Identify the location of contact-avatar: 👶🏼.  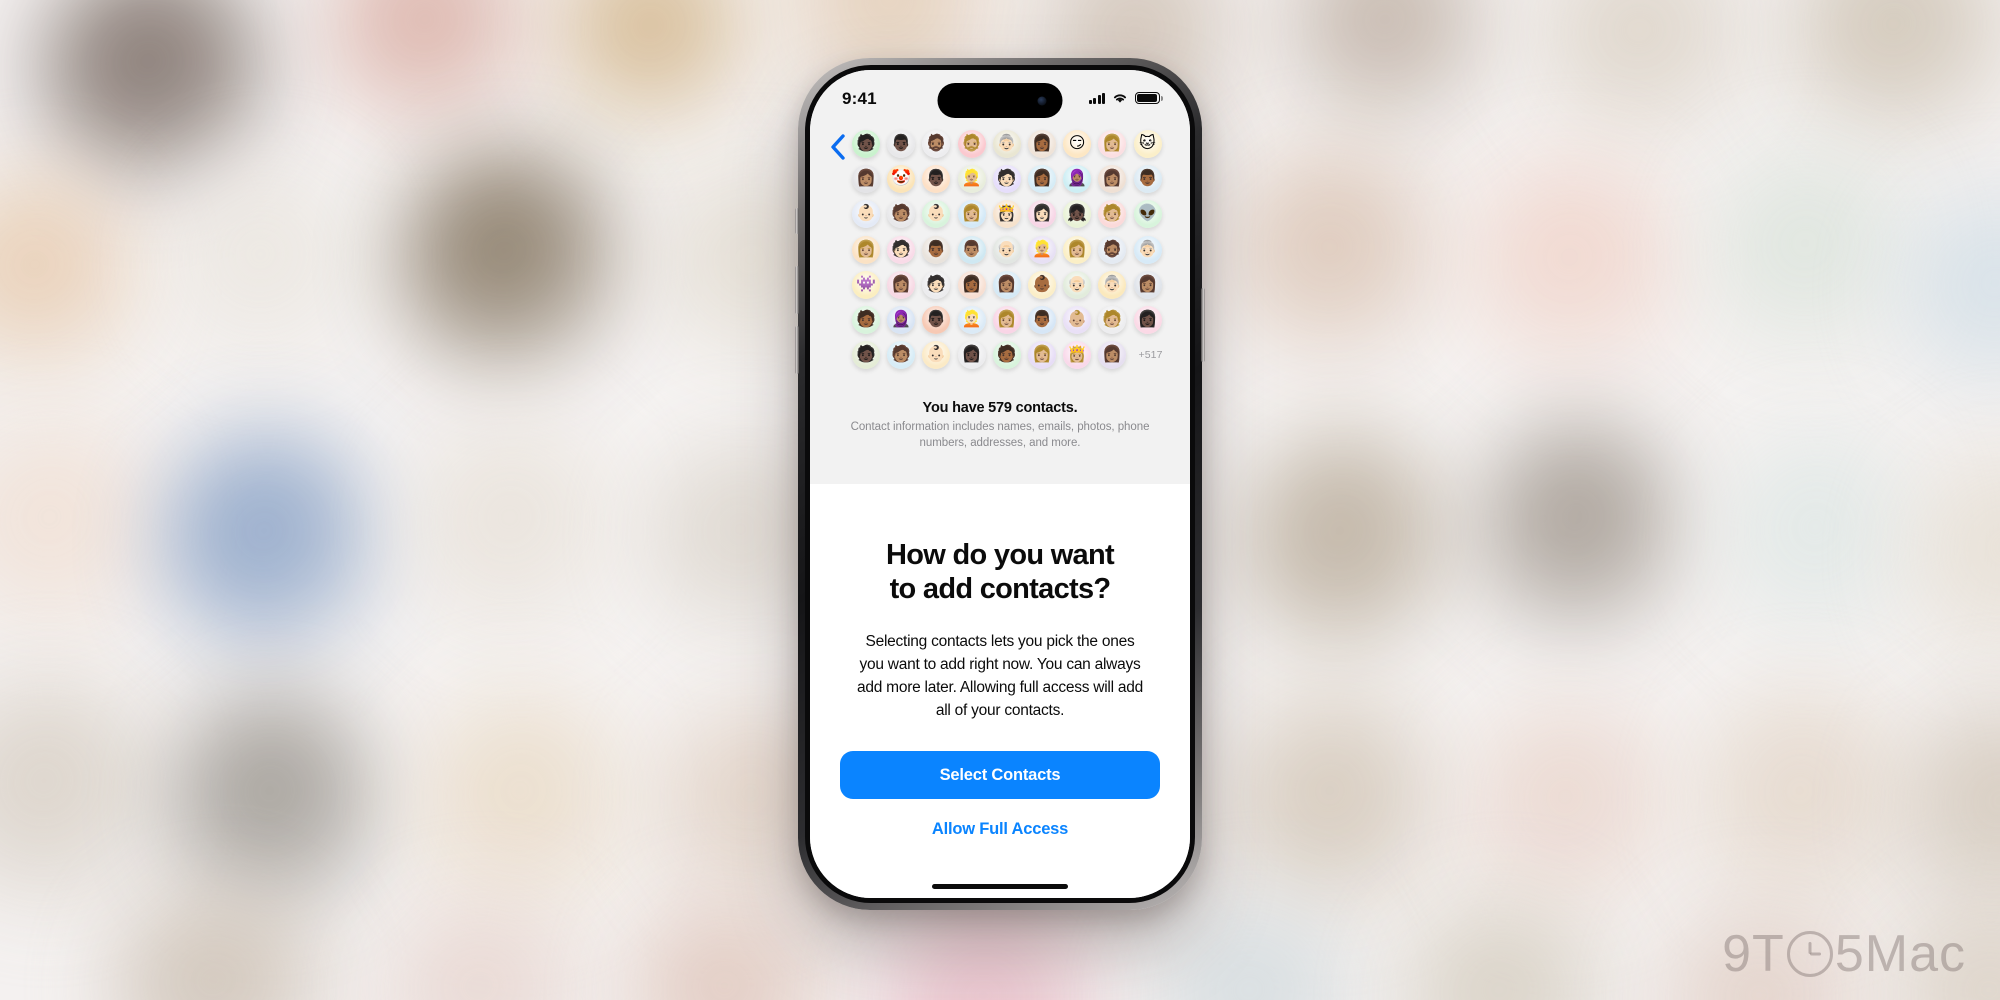
(1077, 319).